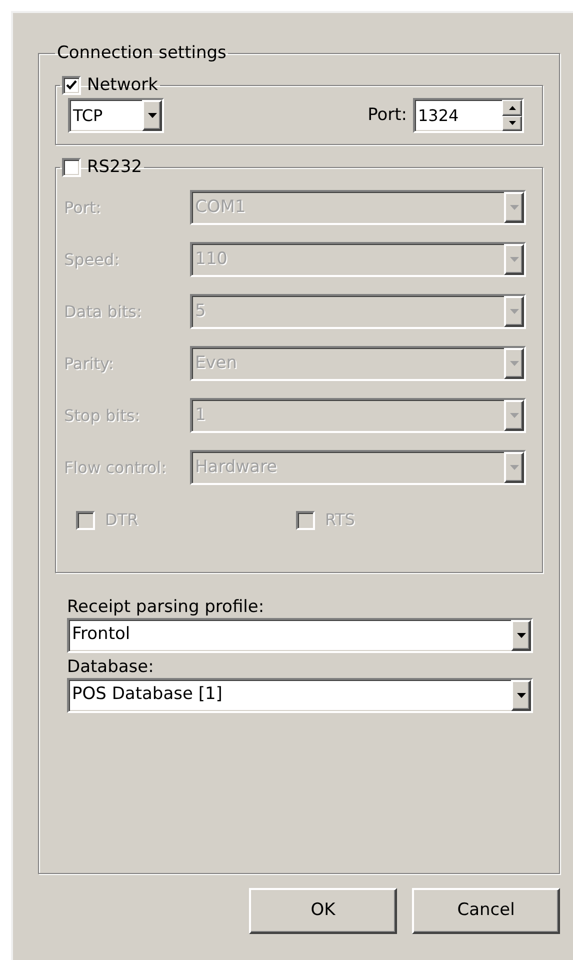  Describe the element at coordinates (300, 635) in the screenshot. I see `dropdown-field: Frontol` at that location.